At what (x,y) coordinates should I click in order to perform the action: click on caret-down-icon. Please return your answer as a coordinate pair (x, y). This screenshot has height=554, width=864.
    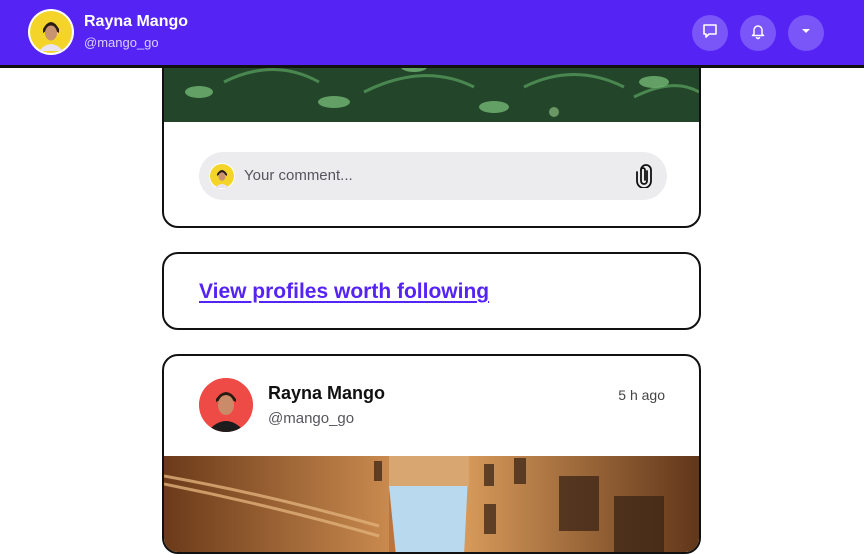
    Looking at the image, I should click on (806, 33).